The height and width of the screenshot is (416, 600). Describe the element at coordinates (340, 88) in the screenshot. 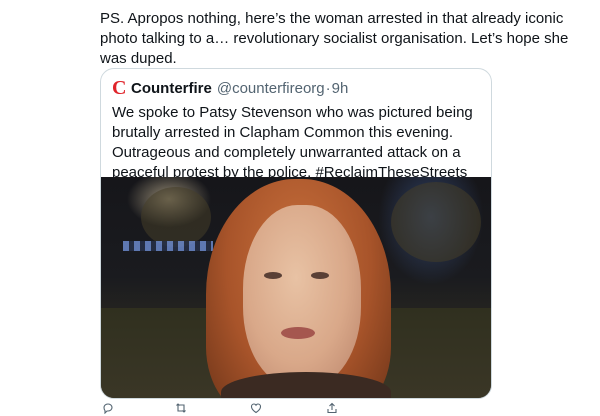

I see `tweet-timestamp: 9h` at that location.